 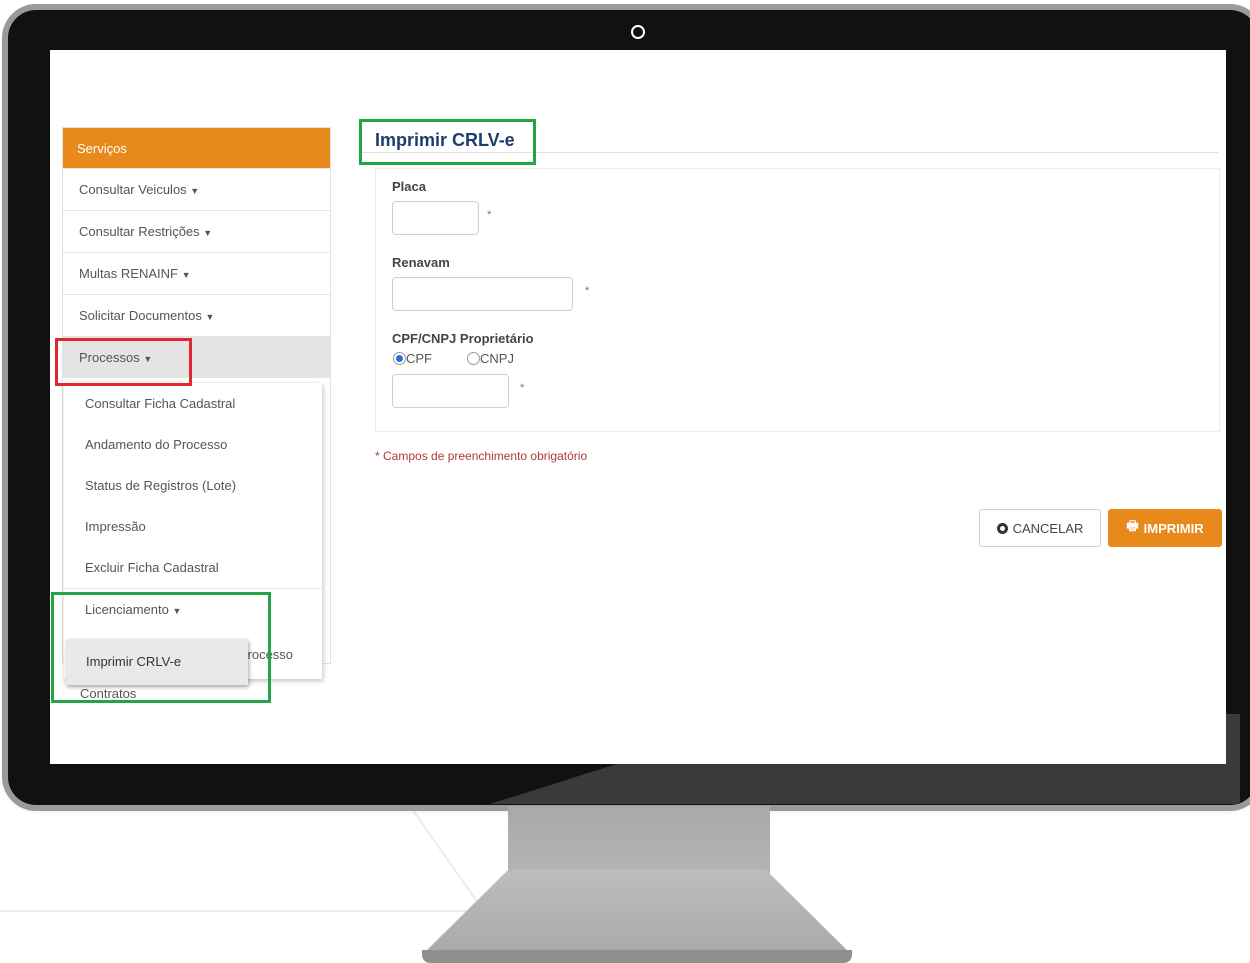 I want to click on highlight-box-processos, so click(x=123, y=362).